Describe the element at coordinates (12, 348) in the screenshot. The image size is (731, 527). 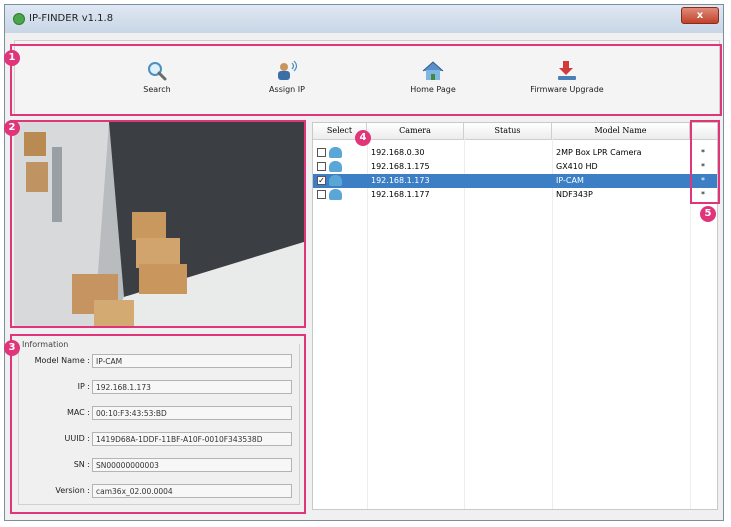
I see `annotation-marker-3: 3` at that location.